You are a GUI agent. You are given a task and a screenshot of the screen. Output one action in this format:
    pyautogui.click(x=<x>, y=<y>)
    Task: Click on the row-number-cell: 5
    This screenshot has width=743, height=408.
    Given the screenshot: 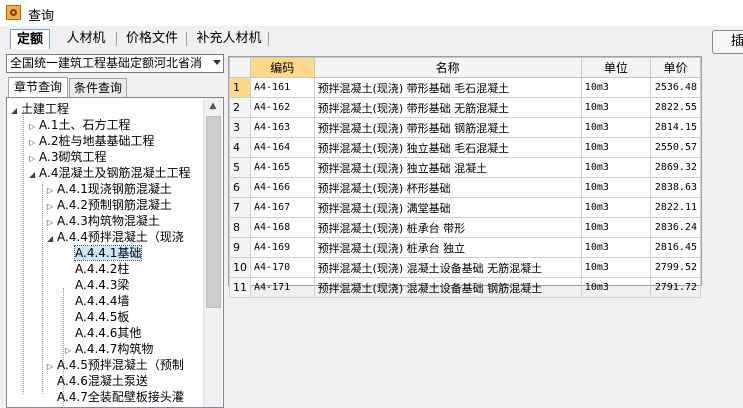 What is the action you would take?
    pyautogui.click(x=240, y=167)
    